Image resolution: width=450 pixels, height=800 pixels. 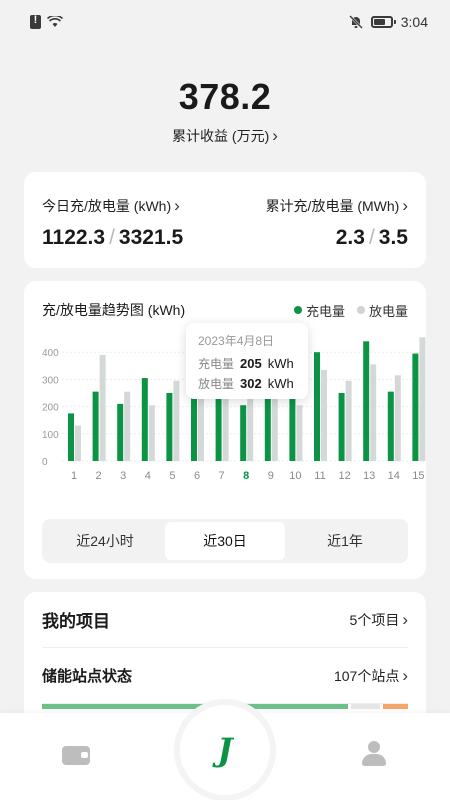 I want to click on x-tick-label: 1, so click(x=74, y=476).